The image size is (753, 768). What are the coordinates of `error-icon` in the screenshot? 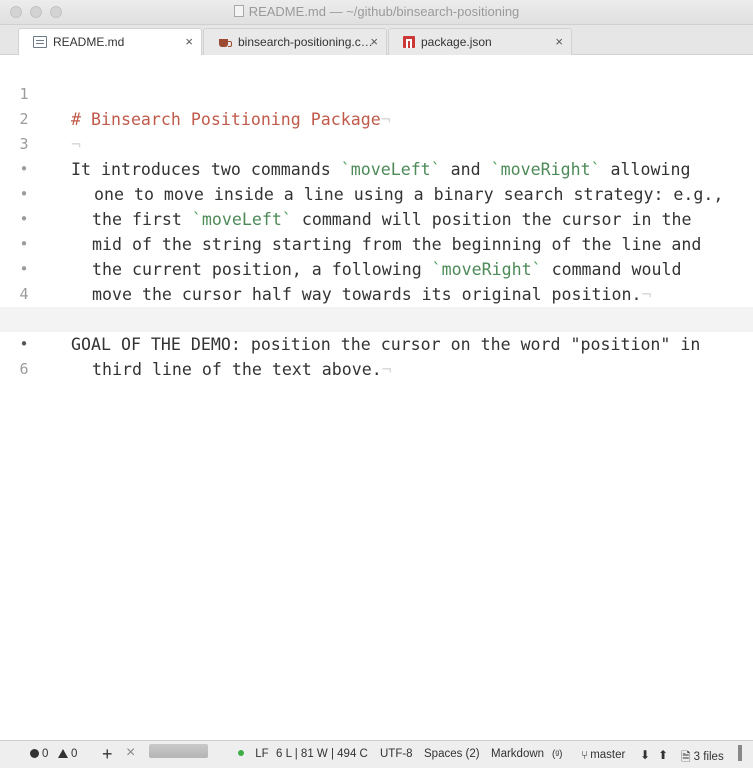 It's located at (34, 753).